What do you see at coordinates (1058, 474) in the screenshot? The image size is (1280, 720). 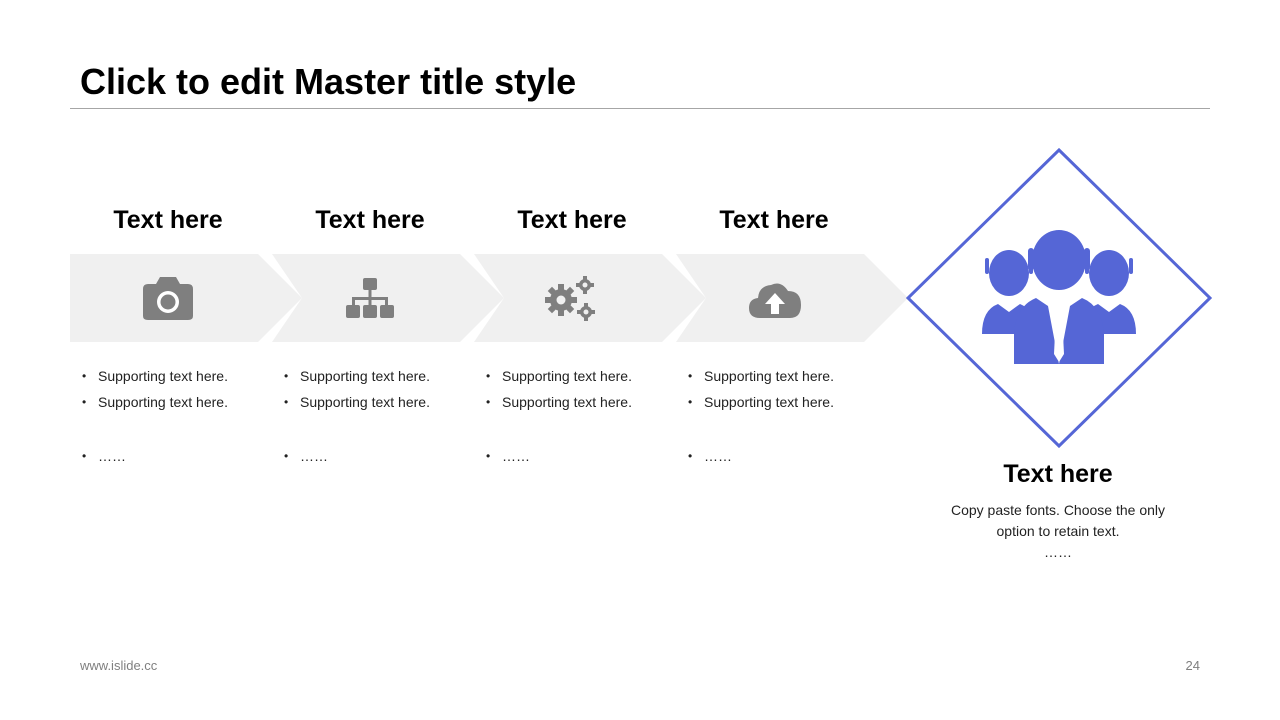 I see `final-heading: Text here` at bounding box center [1058, 474].